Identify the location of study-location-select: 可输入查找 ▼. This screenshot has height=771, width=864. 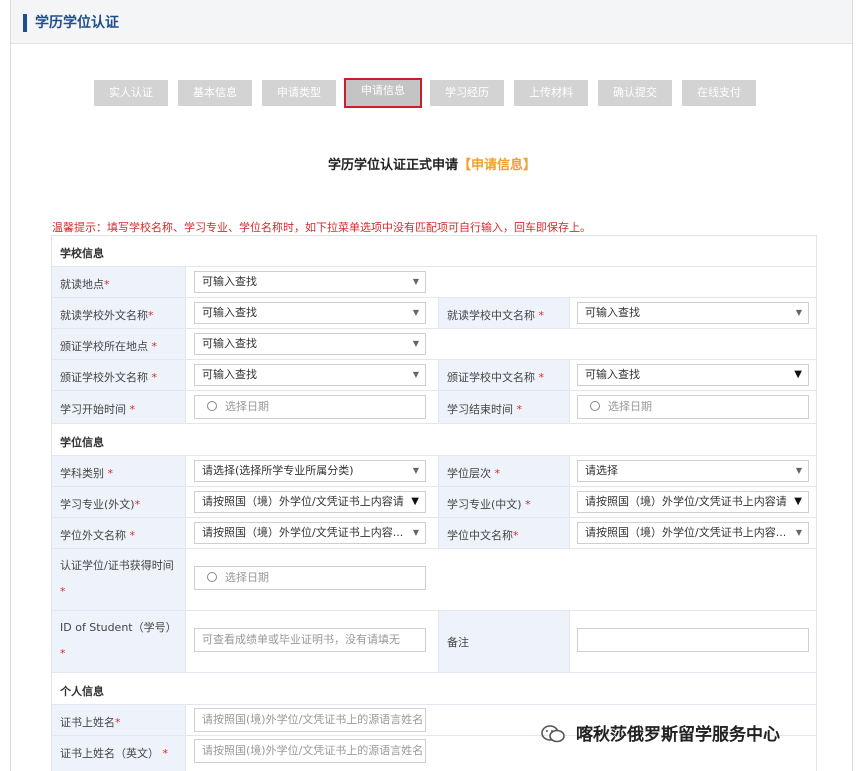
(310, 282).